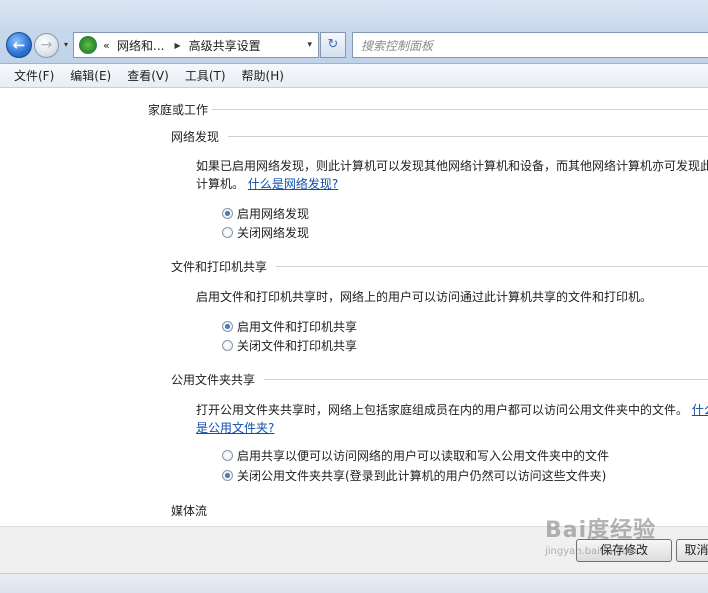 This screenshot has width=708, height=593. I want to click on file-sharing-description: 启用文件和打印机共享时，网络上的用户可以访问通过此计算机共享的文件和打印机。, so click(424, 297).